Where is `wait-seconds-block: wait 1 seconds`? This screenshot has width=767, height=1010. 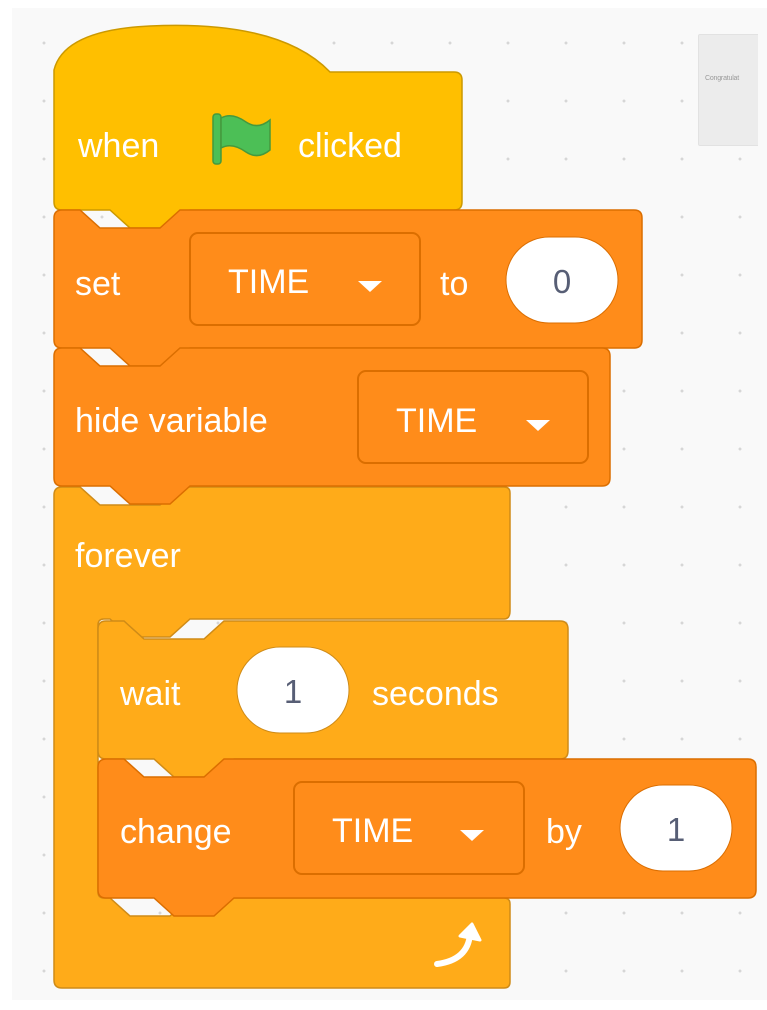 wait-seconds-block: wait 1 seconds is located at coordinates (333, 699).